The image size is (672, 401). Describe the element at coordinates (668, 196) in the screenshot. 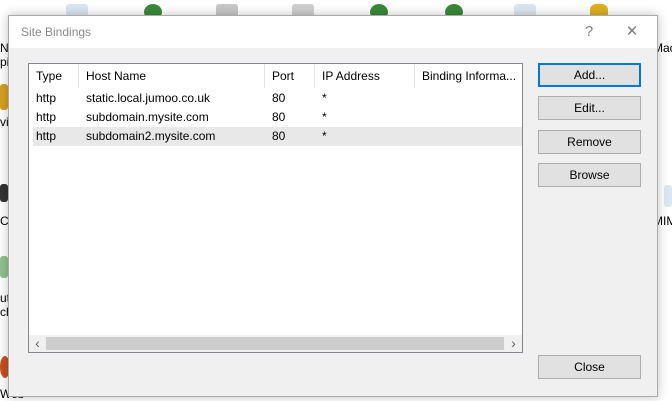

I see `mime-icon` at that location.